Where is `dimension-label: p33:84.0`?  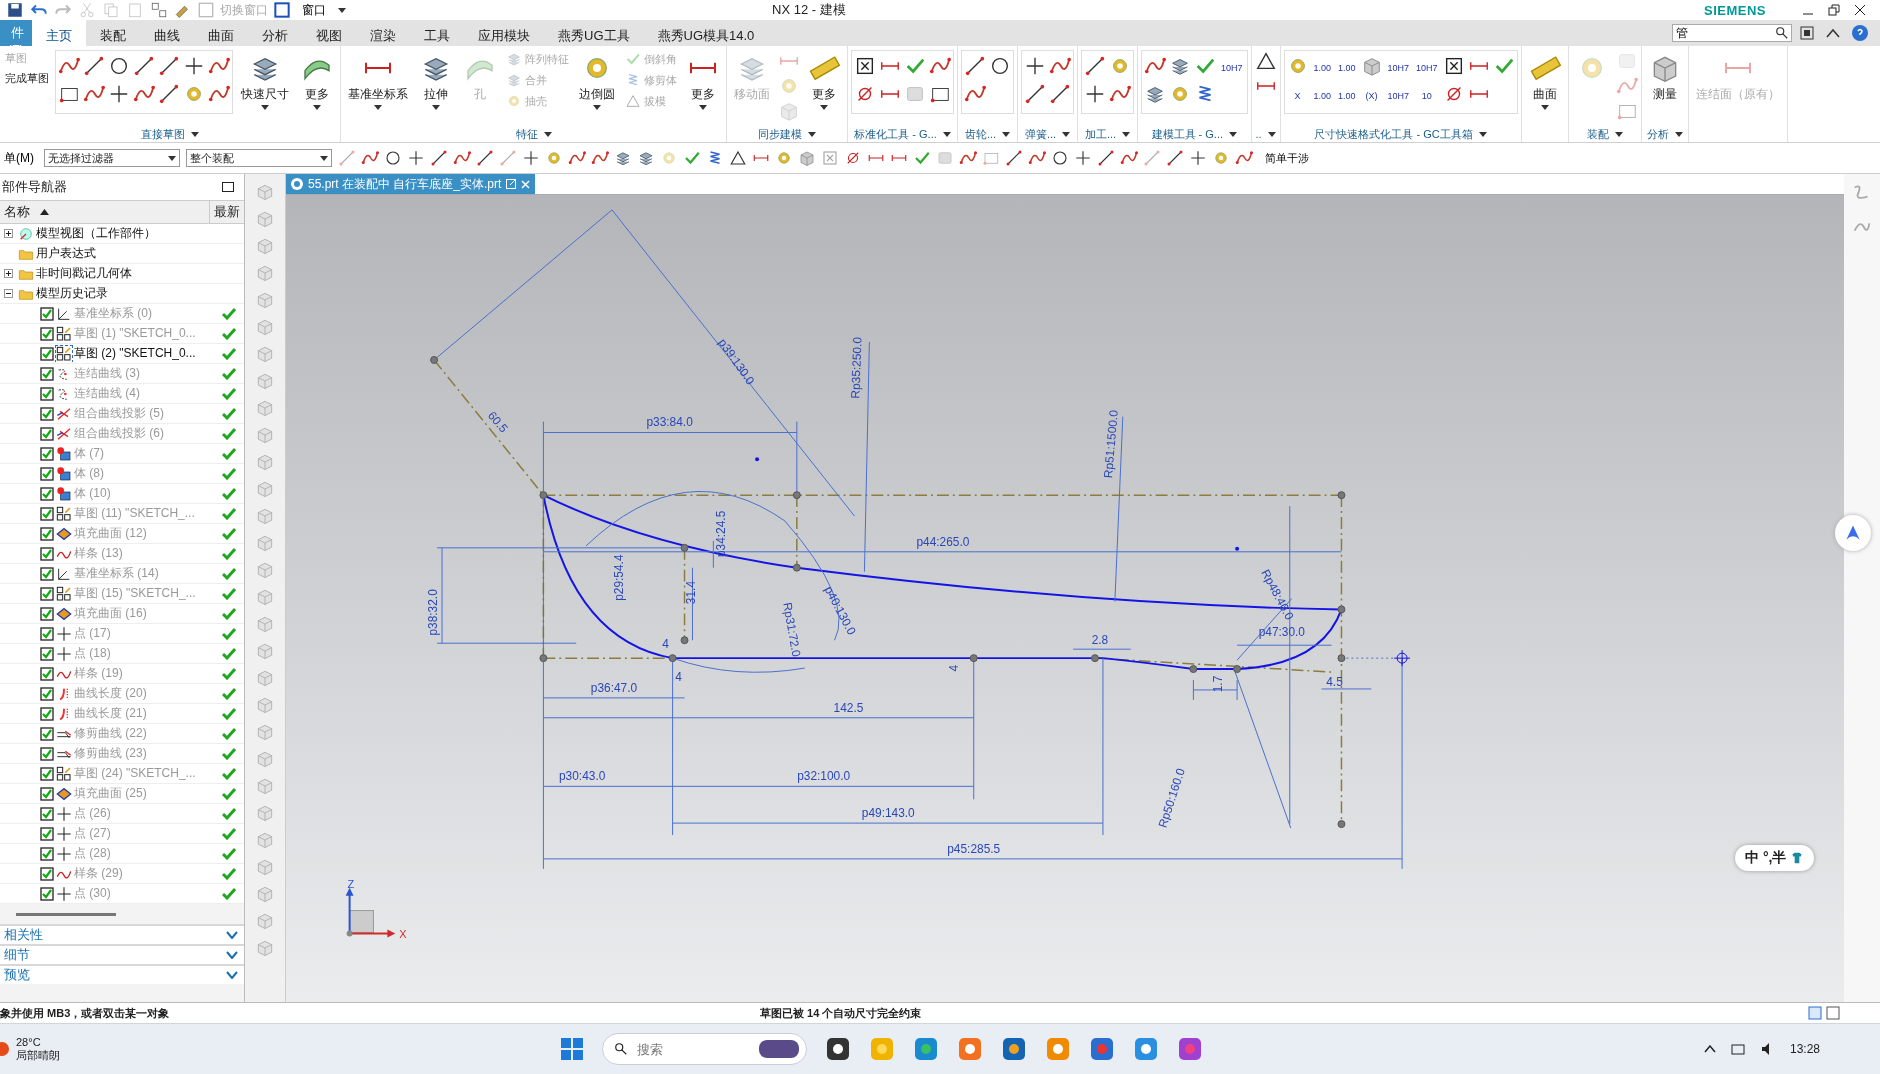 dimension-label: p33:84.0 is located at coordinates (669, 421).